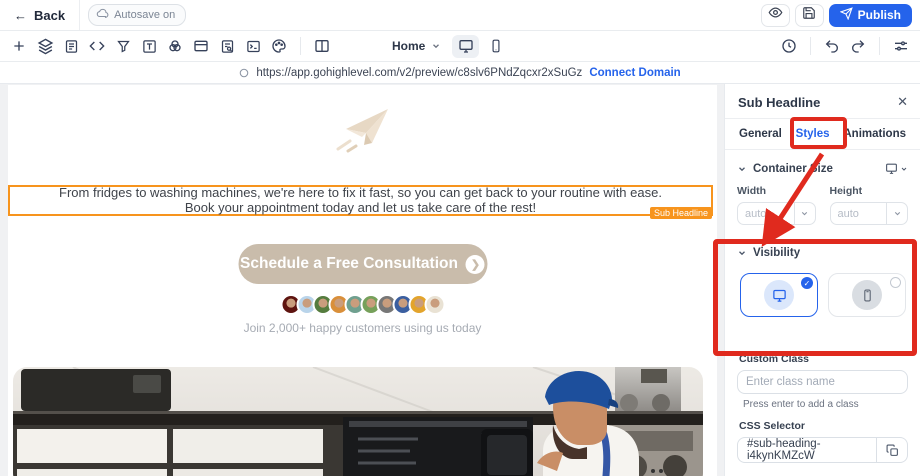 The image size is (920, 476). What do you see at coordinates (201, 46) in the screenshot?
I see `card-section-icon` at bounding box center [201, 46].